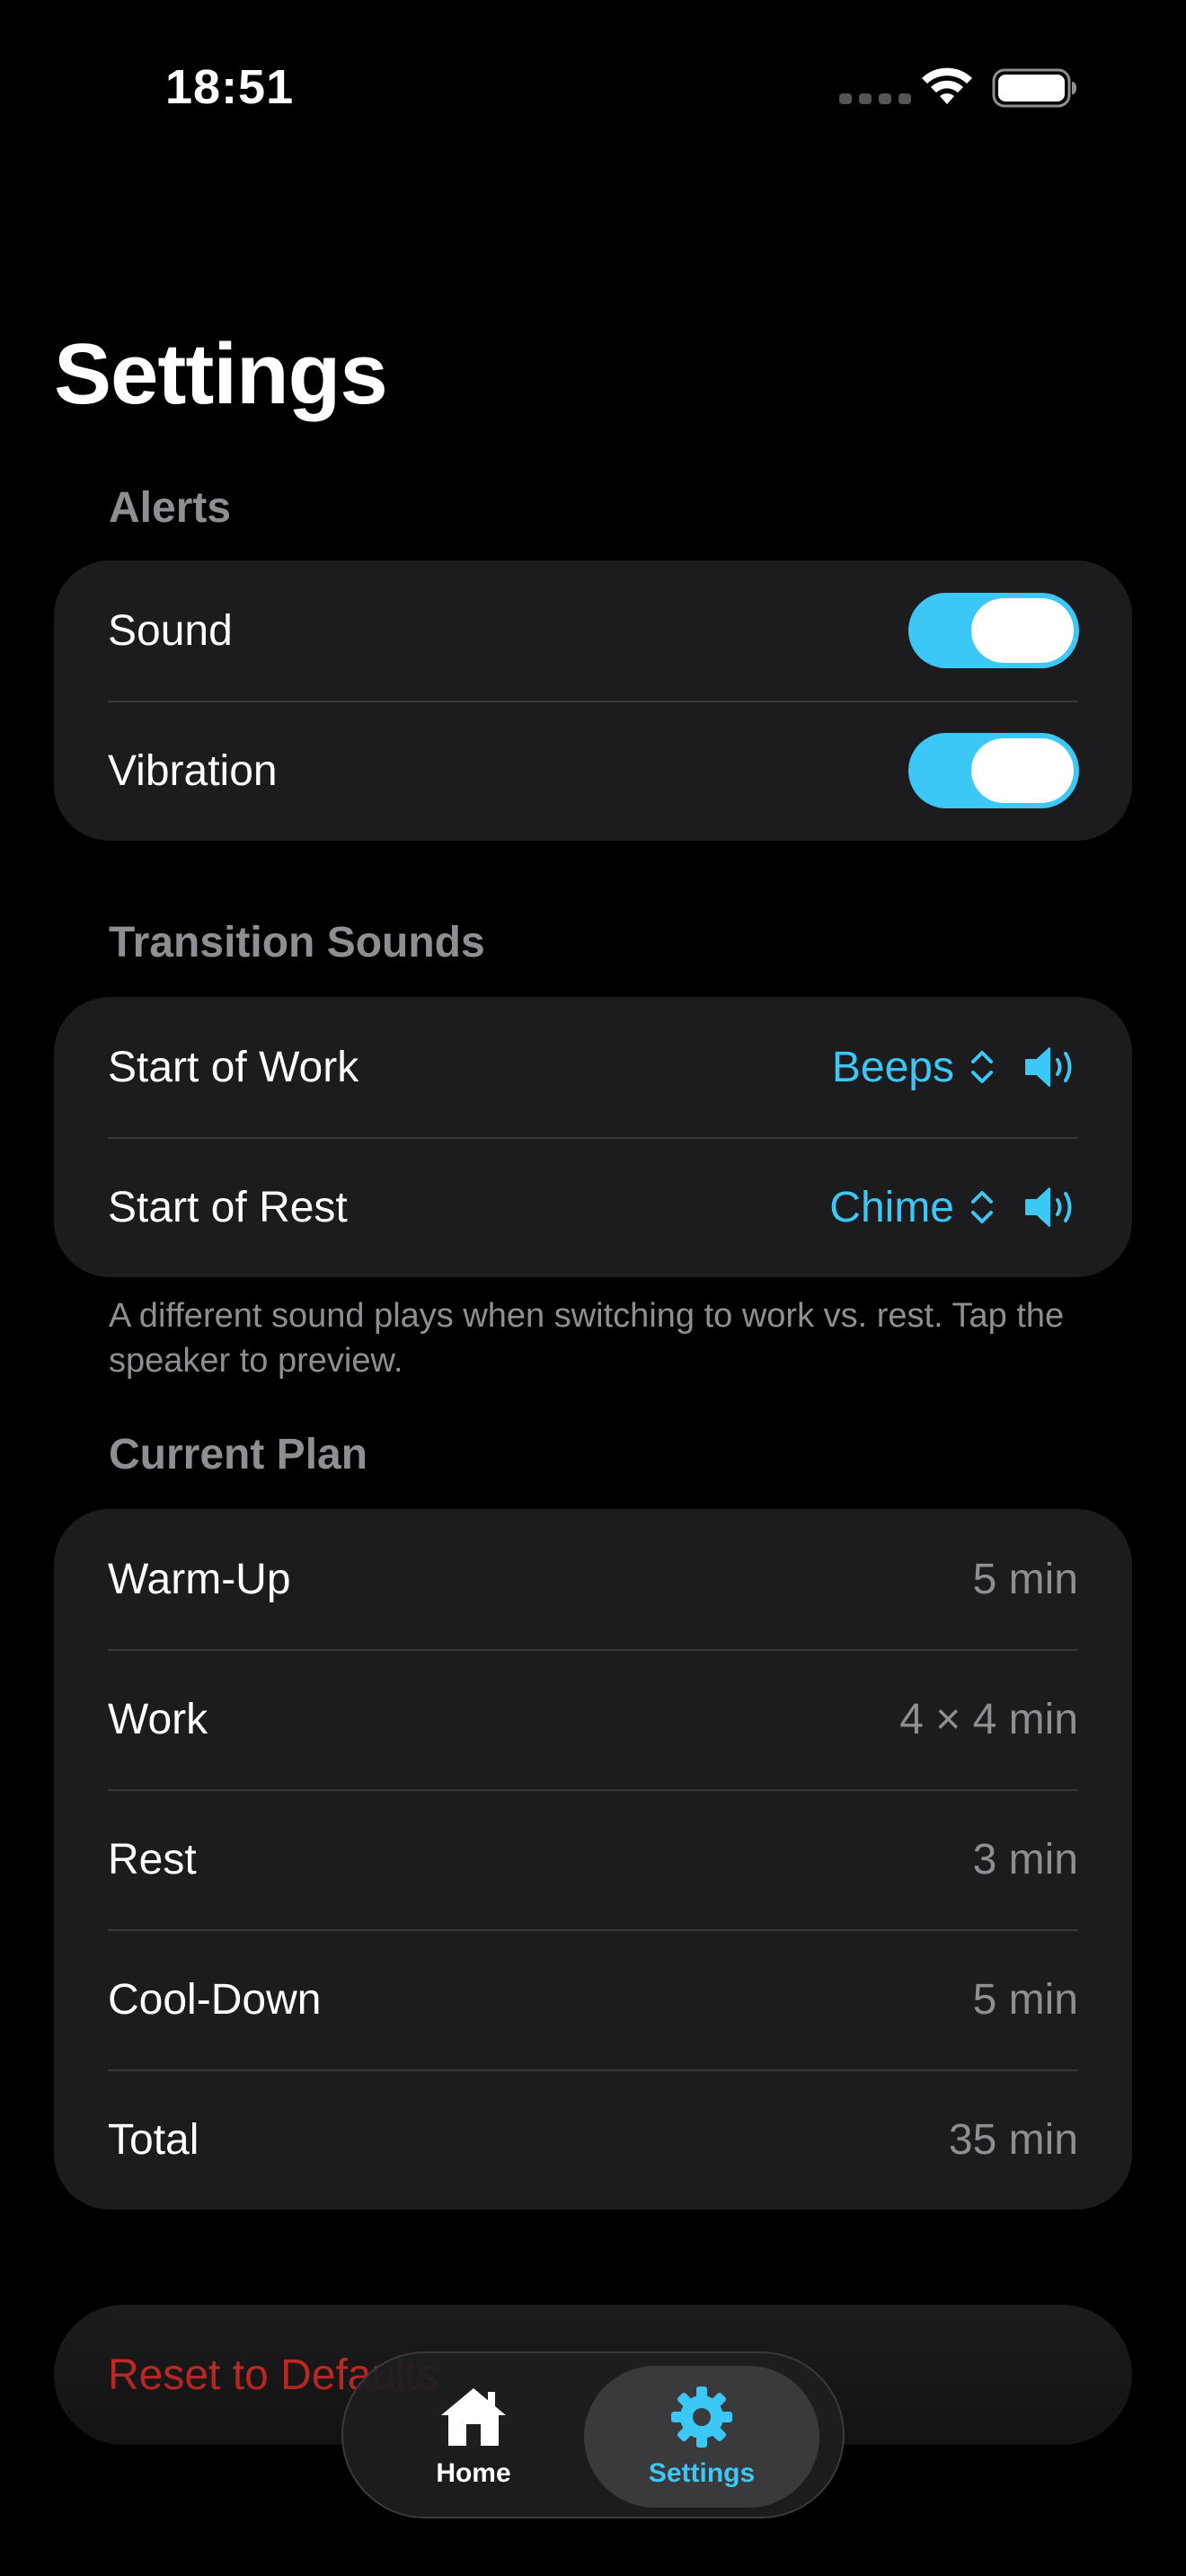  Describe the element at coordinates (170, 508) in the screenshot. I see `alerts-section-header: Alerts` at that location.